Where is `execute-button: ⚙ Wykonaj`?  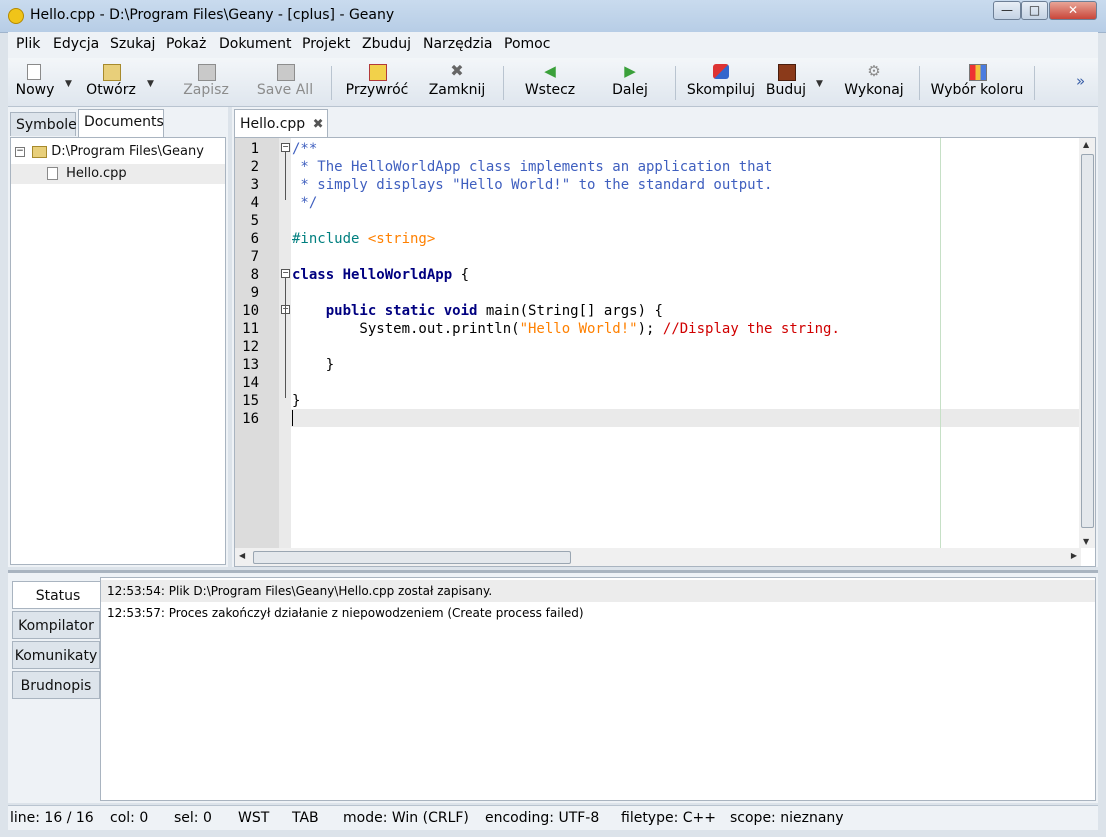
execute-button: ⚙ Wykonaj is located at coordinates (874, 82).